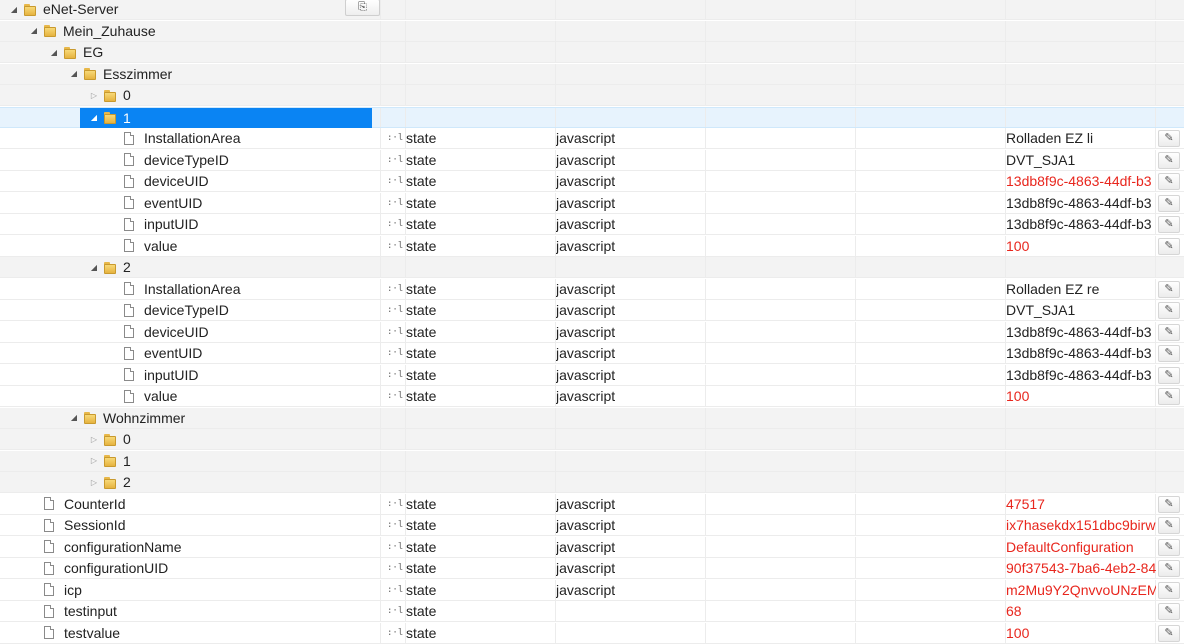 The width and height of the screenshot is (1184, 644). What do you see at coordinates (362, 8) in the screenshot?
I see `clipboard-button: ⎘` at bounding box center [362, 8].